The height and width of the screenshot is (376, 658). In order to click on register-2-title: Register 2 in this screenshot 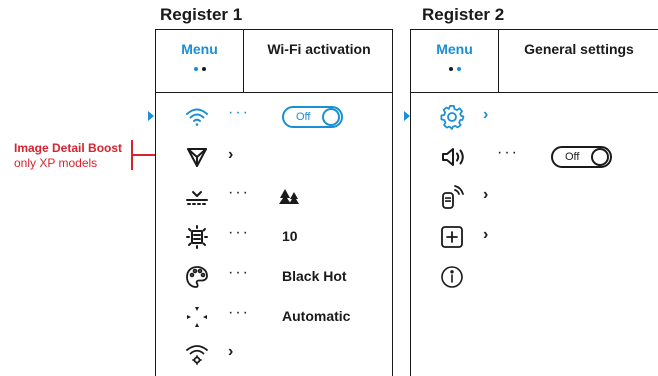, I will do `click(463, 14)`.